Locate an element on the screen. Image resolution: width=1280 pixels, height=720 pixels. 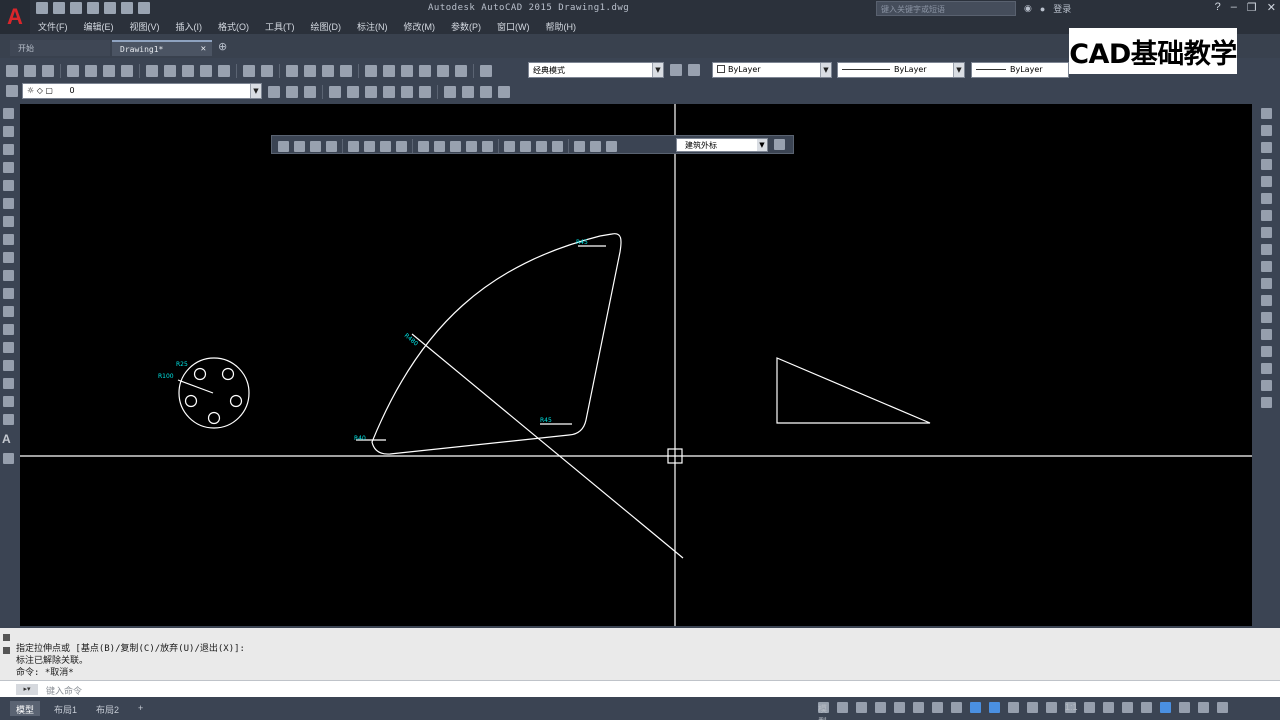
menu-modify: 修改(M) is located at coordinates (420, 26).